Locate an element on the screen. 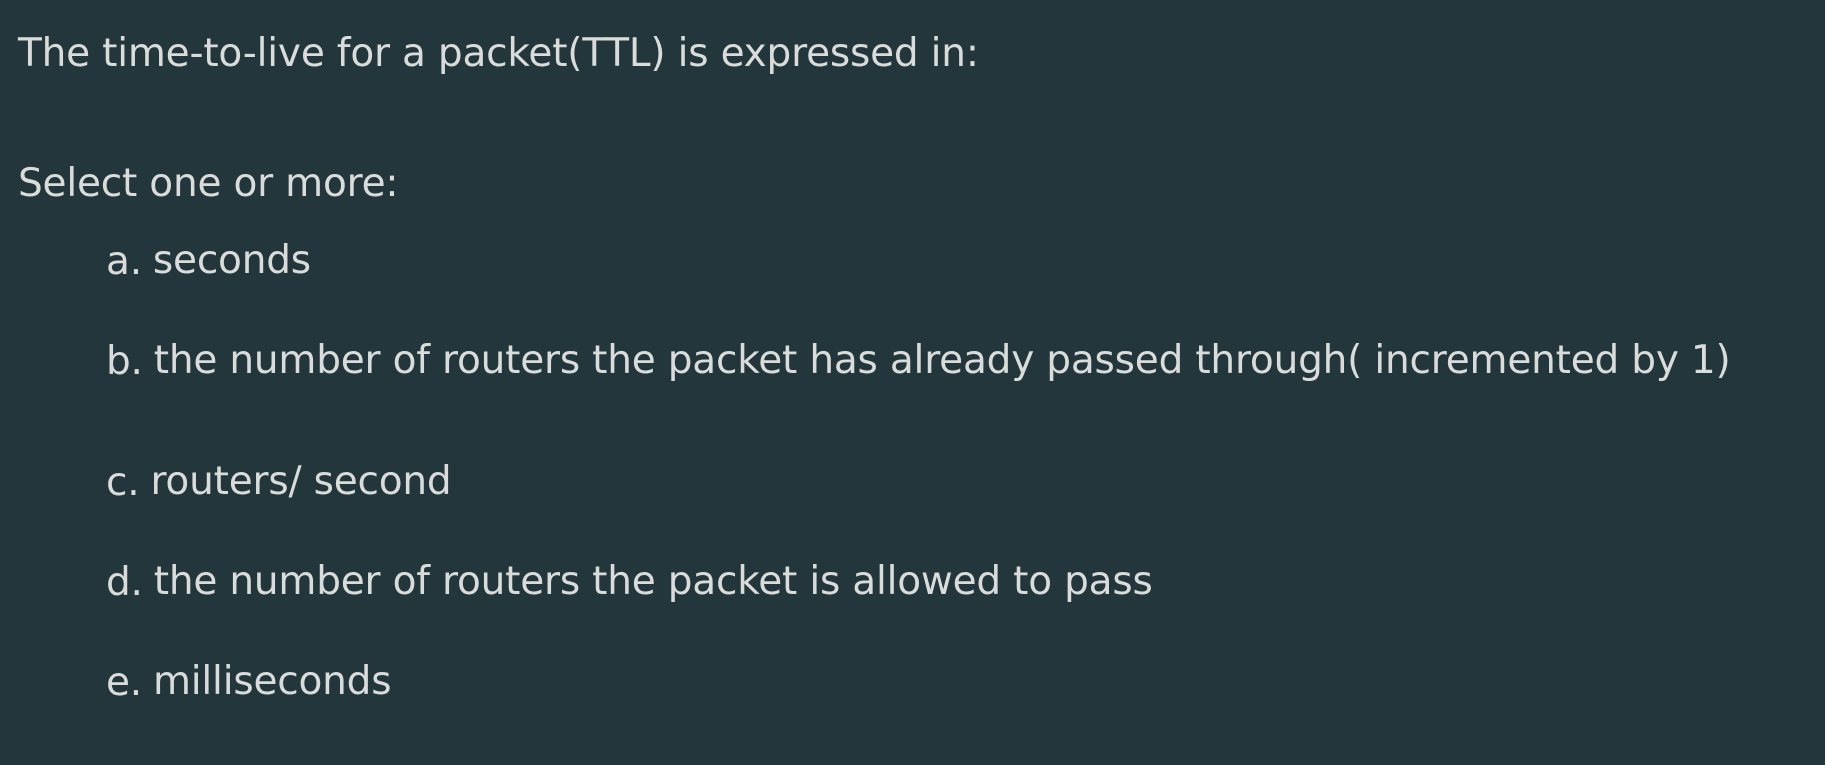  answer-label: milliseconds is located at coordinates (272, 682).